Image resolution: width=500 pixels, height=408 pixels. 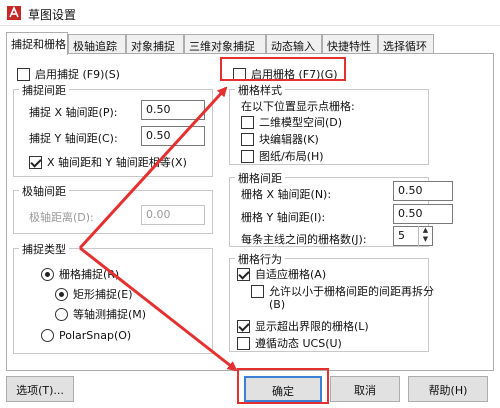 What do you see at coordinates (401, 235) in the screenshot?
I see `major-line-value: 5` at bounding box center [401, 235].